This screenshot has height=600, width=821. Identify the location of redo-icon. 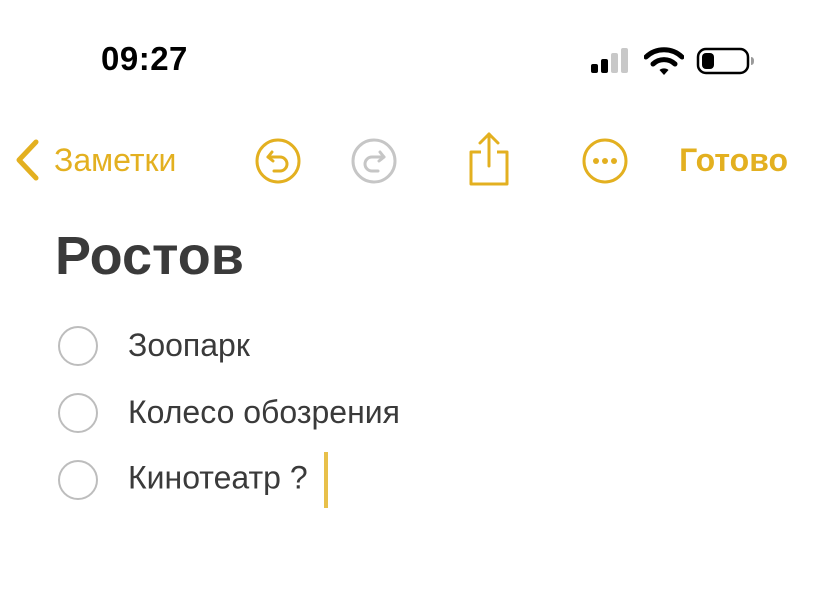
(374, 161).